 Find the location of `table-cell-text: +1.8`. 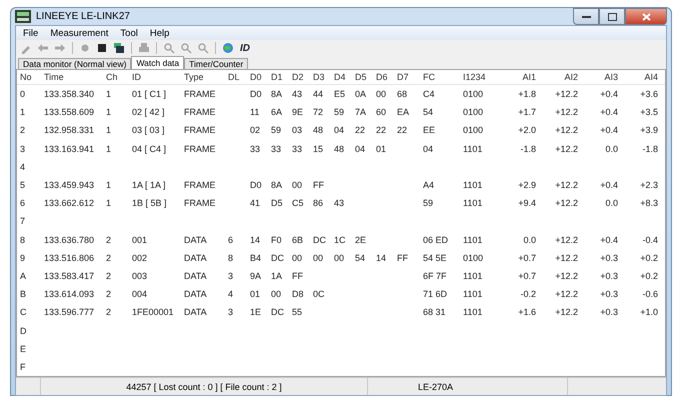

table-cell-text: +1.8 is located at coordinates (527, 94).